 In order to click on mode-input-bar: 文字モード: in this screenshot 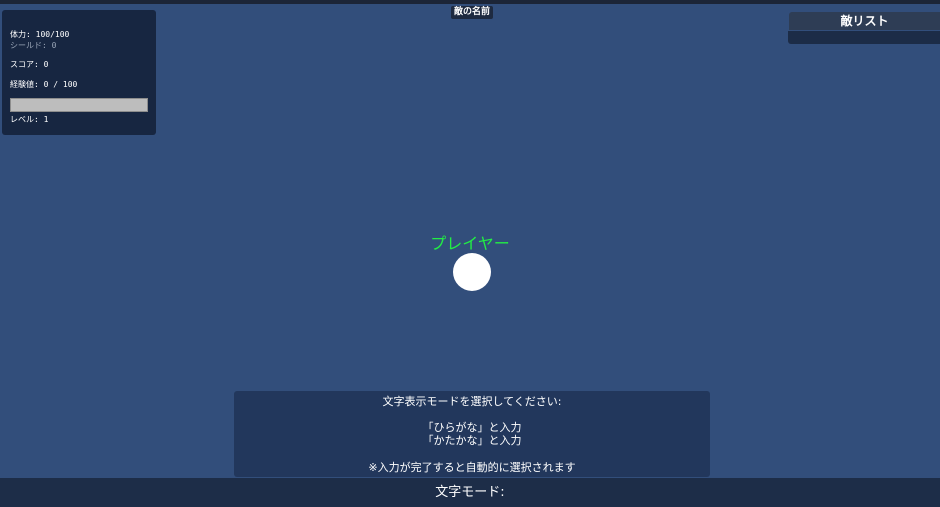, I will do `click(470, 492)`.